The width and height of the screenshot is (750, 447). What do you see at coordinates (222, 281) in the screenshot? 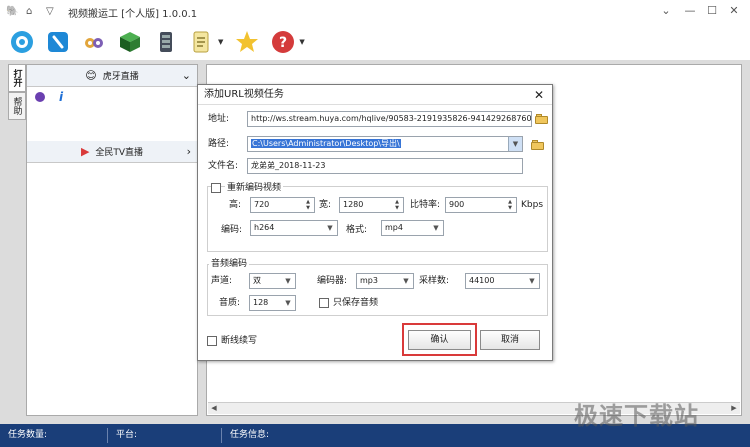
I see `channel-label: 声道:` at bounding box center [222, 281].